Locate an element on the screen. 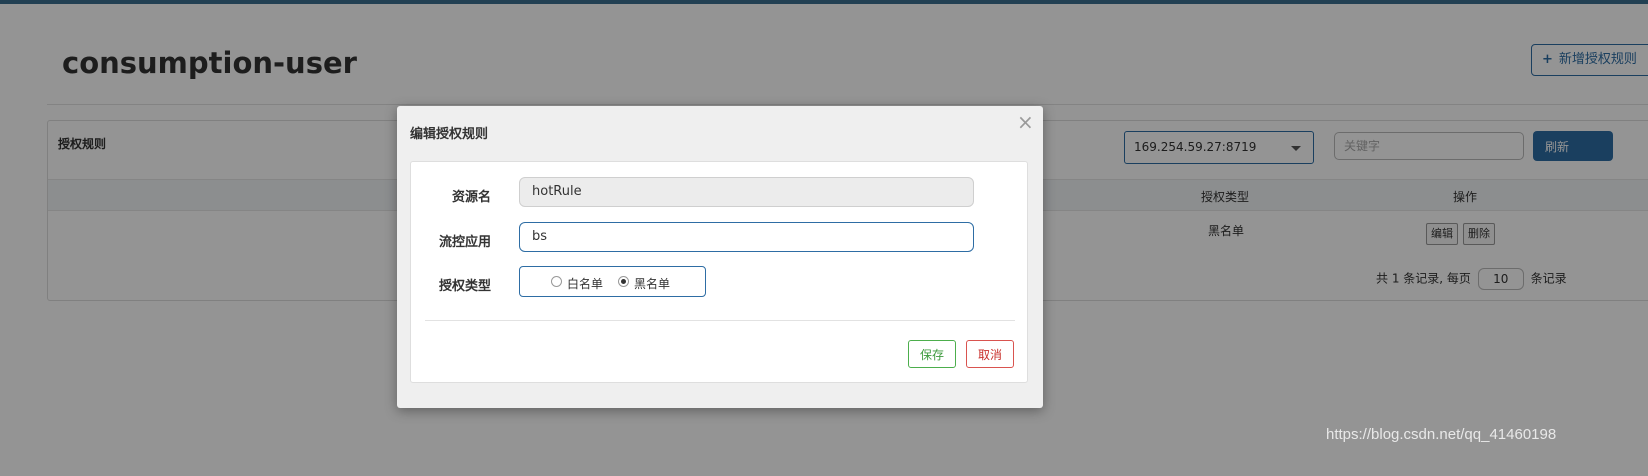 This screenshot has width=1648, height=476. whitelist-label: 白名单 is located at coordinates (585, 283).